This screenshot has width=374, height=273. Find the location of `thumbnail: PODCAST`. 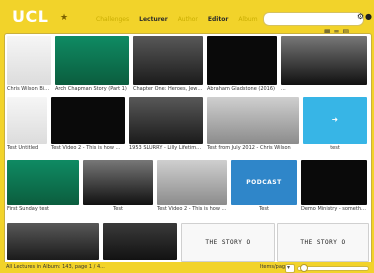

thumbnail: PODCAST is located at coordinates (264, 182).